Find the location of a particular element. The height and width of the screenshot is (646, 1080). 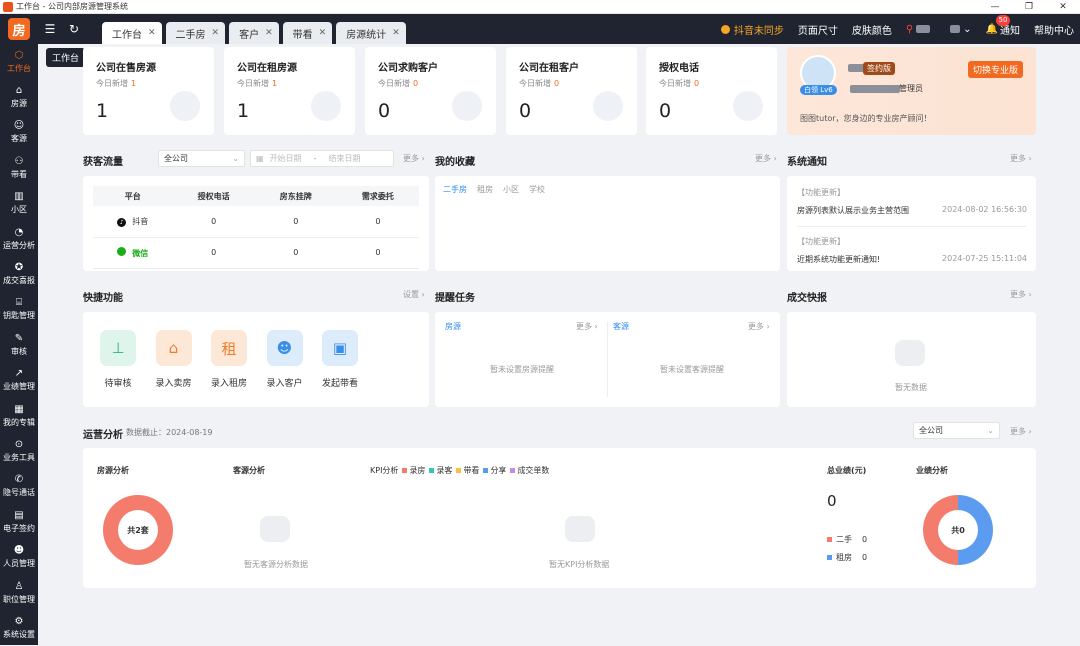

sidebar-item: ♙ 职位管理 is located at coordinates (19, 592).